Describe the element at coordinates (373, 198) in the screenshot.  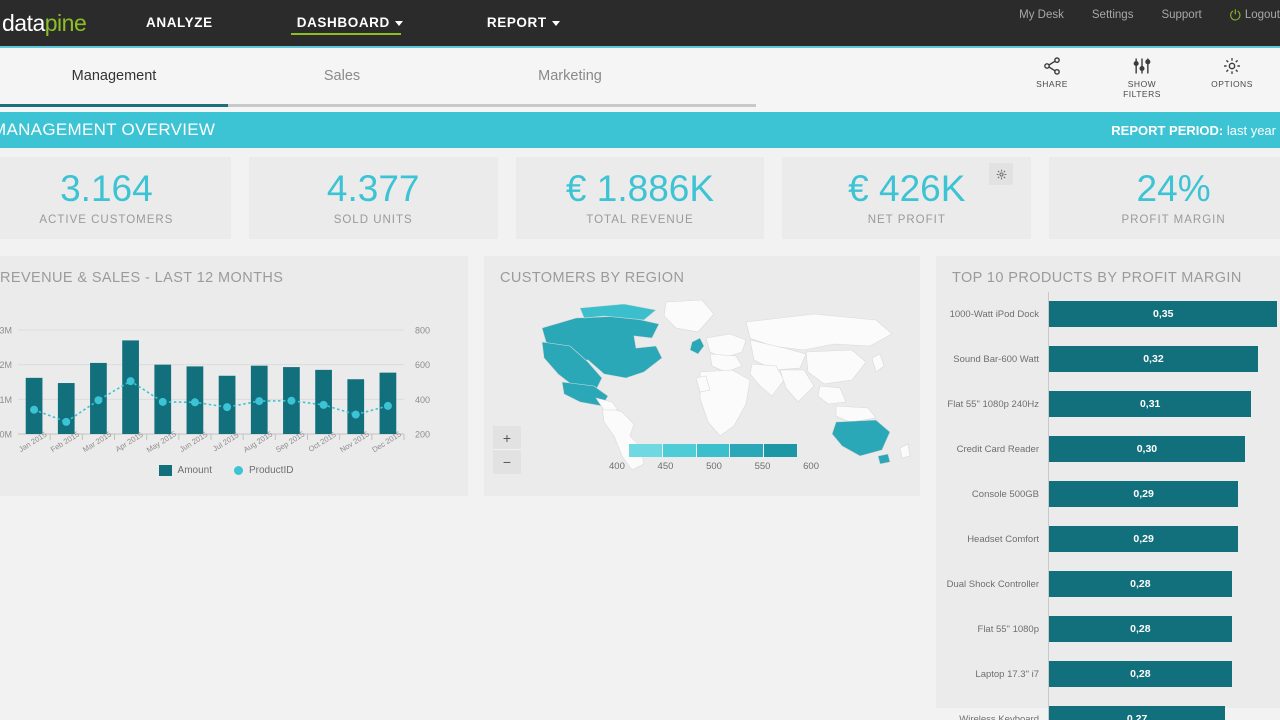
I see `kpi-card-sold-units: 4.377 SOLD UNITS` at that location.